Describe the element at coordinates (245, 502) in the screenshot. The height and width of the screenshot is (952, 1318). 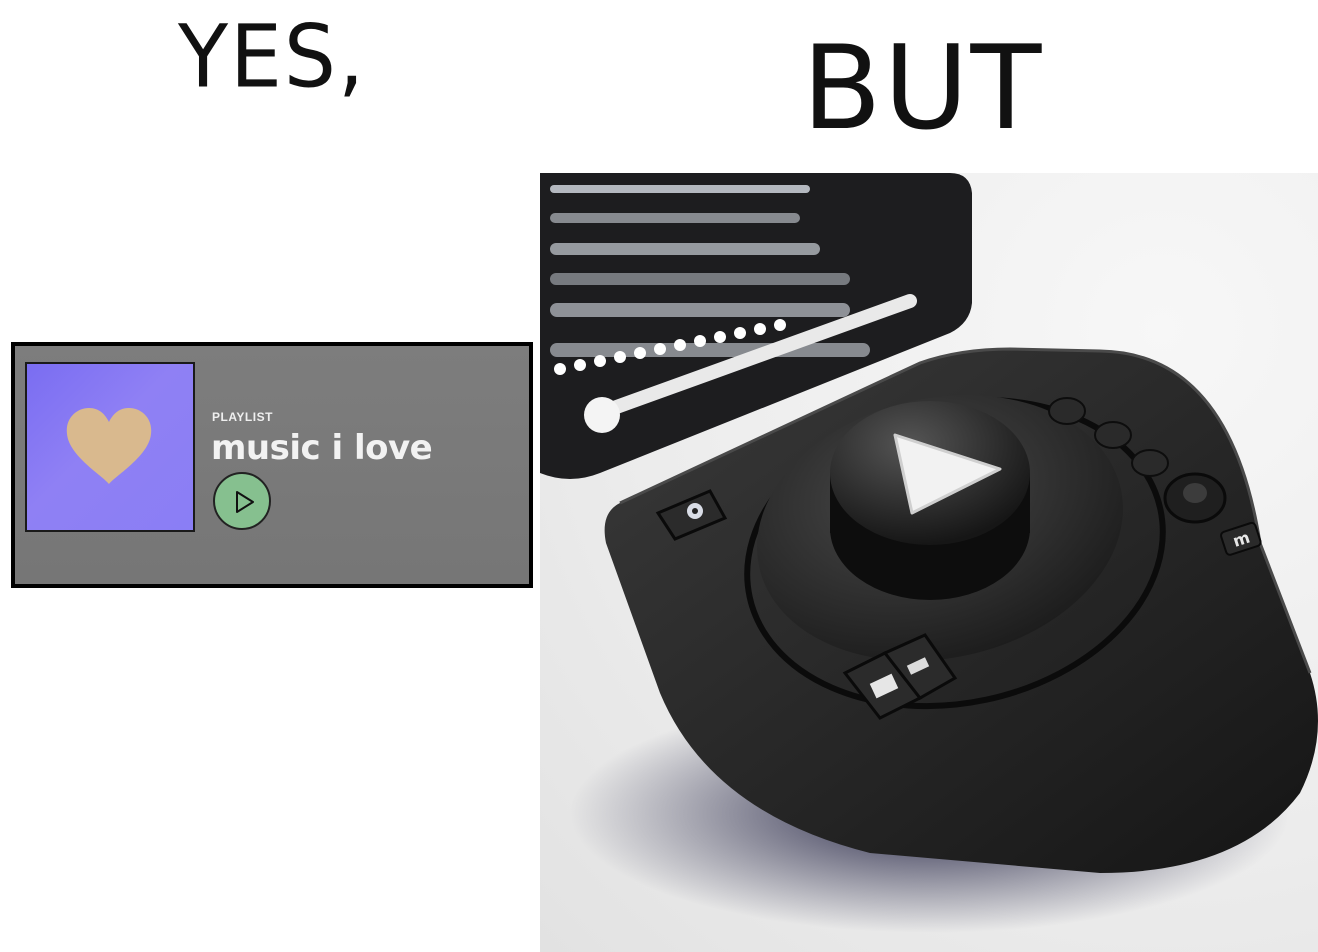
I see `play-icon` at that location.